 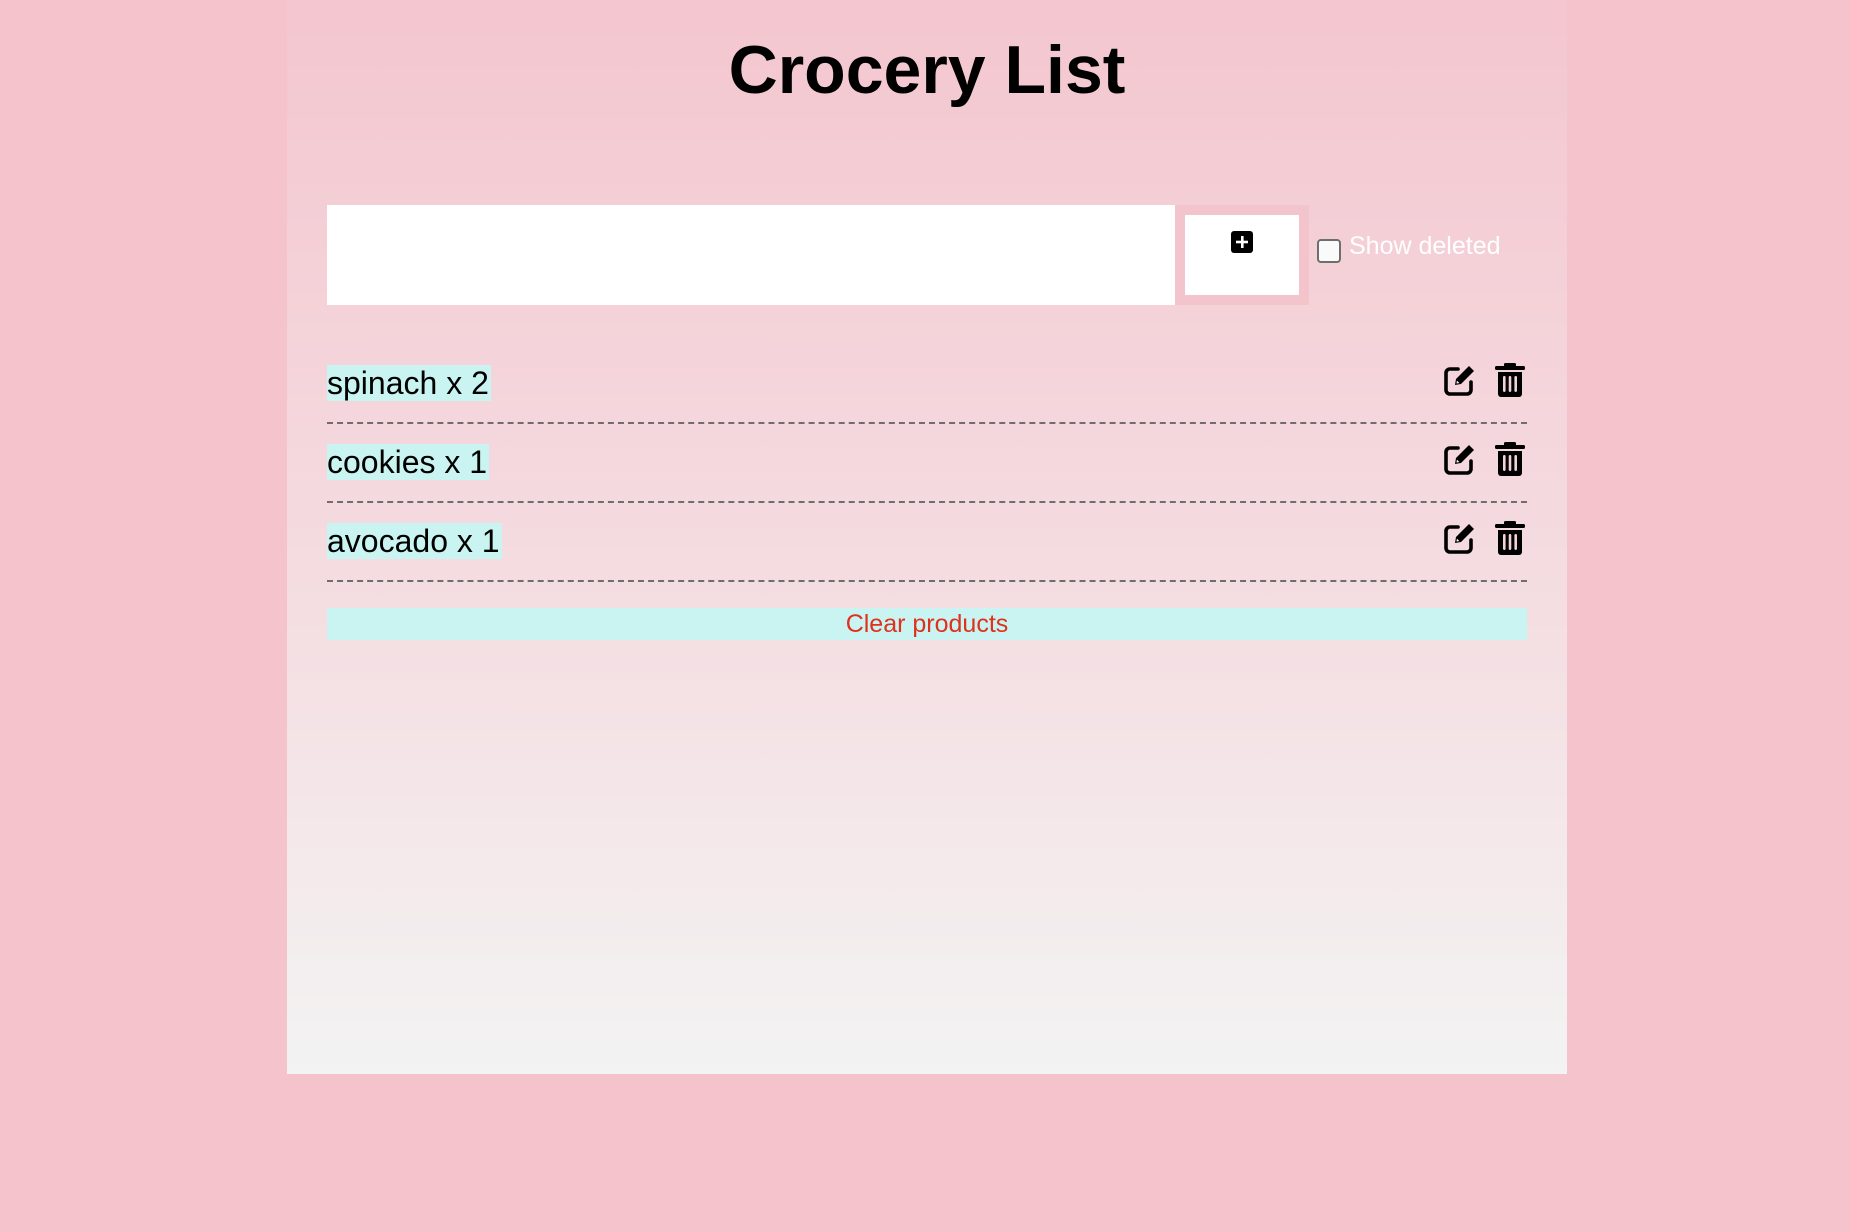 What do you see at coordinates (1242, 242) in the screenshot?
I see `plus-square-icon` at bounding box center [1242, 242].